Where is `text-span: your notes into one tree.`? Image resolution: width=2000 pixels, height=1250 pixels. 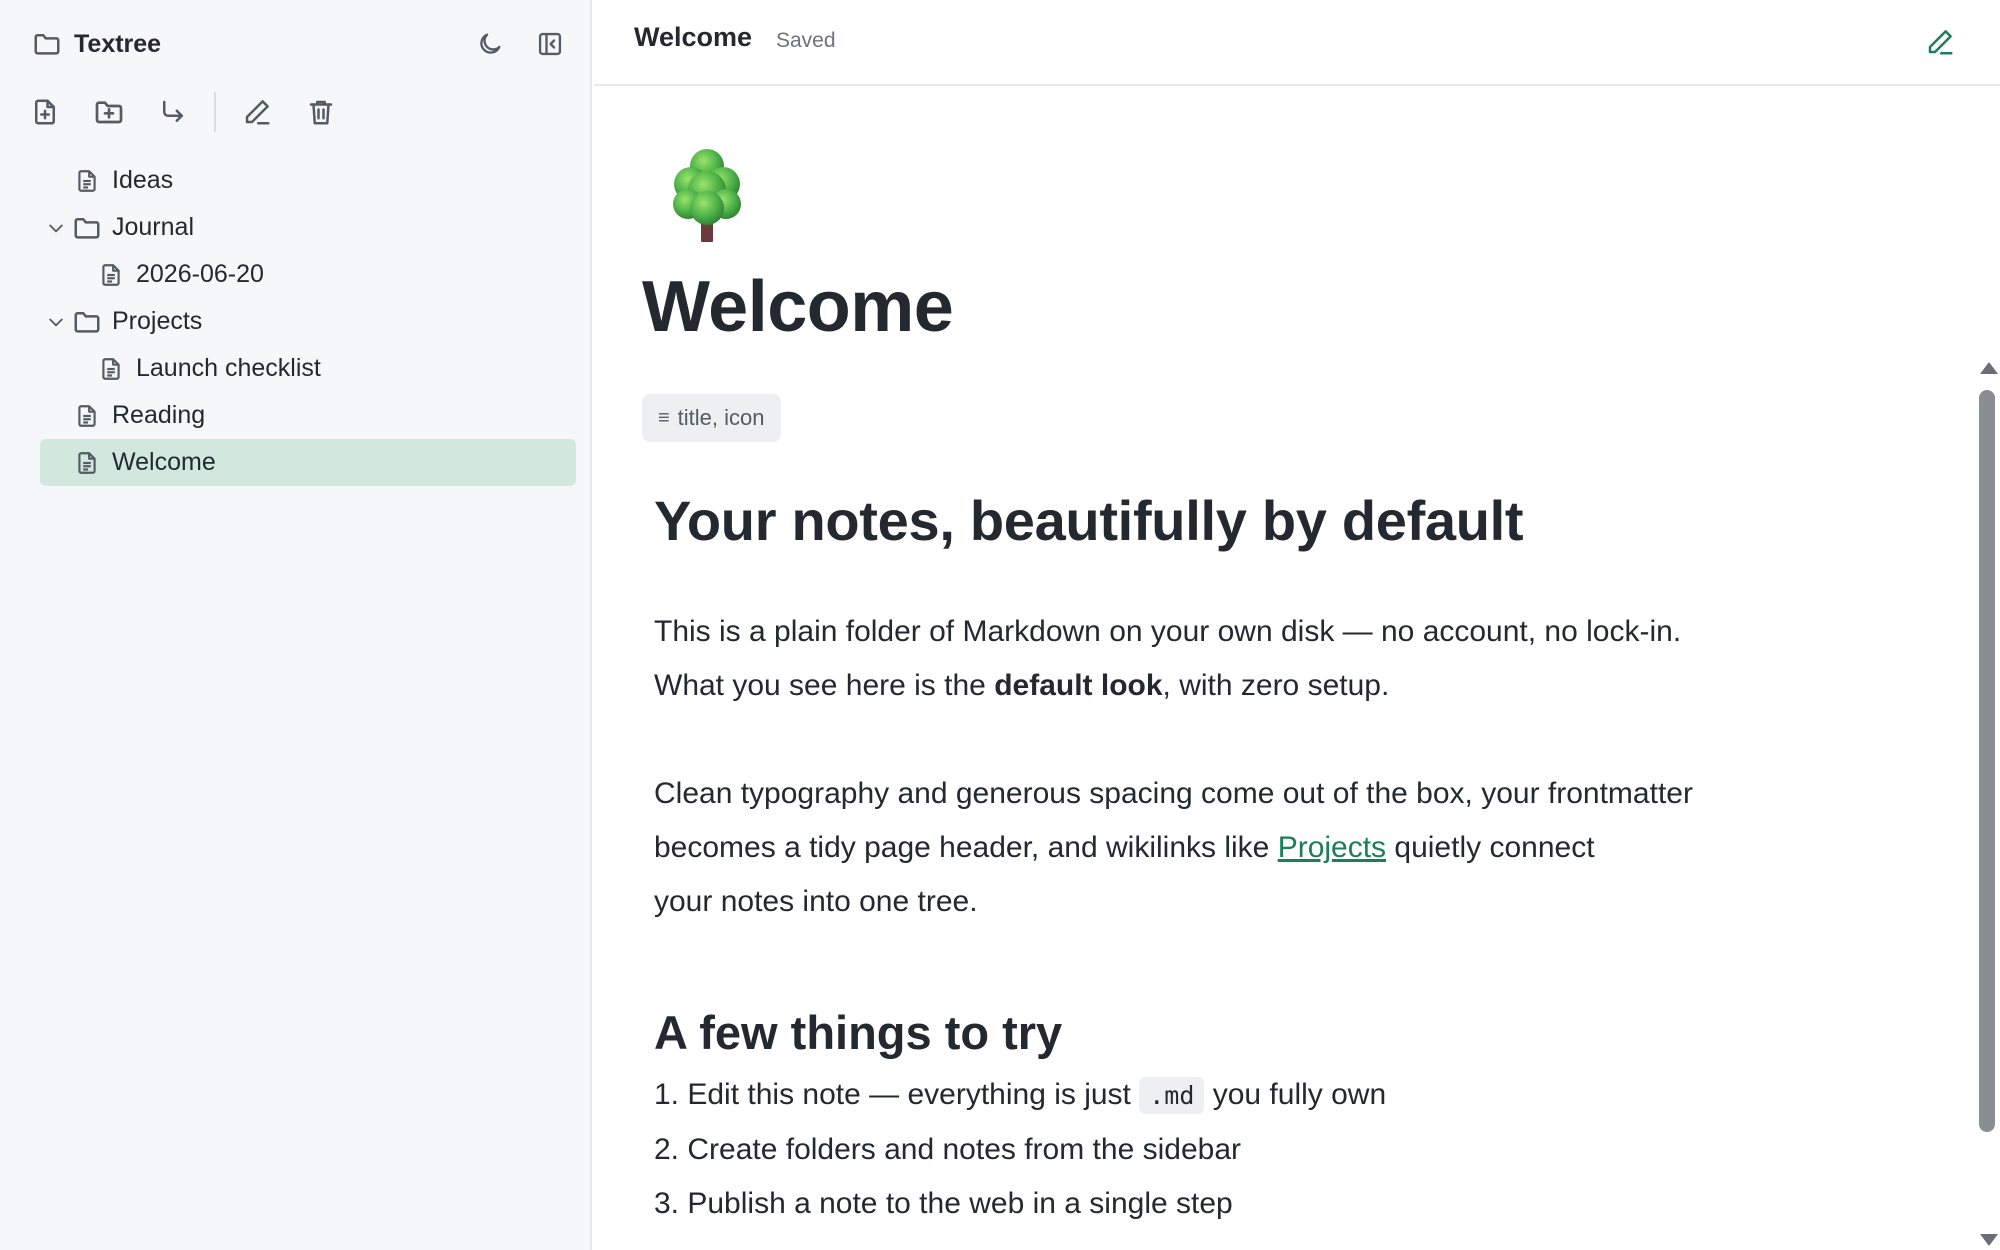 text-span: your notes into one tree. is located at coordinates (816, 901).